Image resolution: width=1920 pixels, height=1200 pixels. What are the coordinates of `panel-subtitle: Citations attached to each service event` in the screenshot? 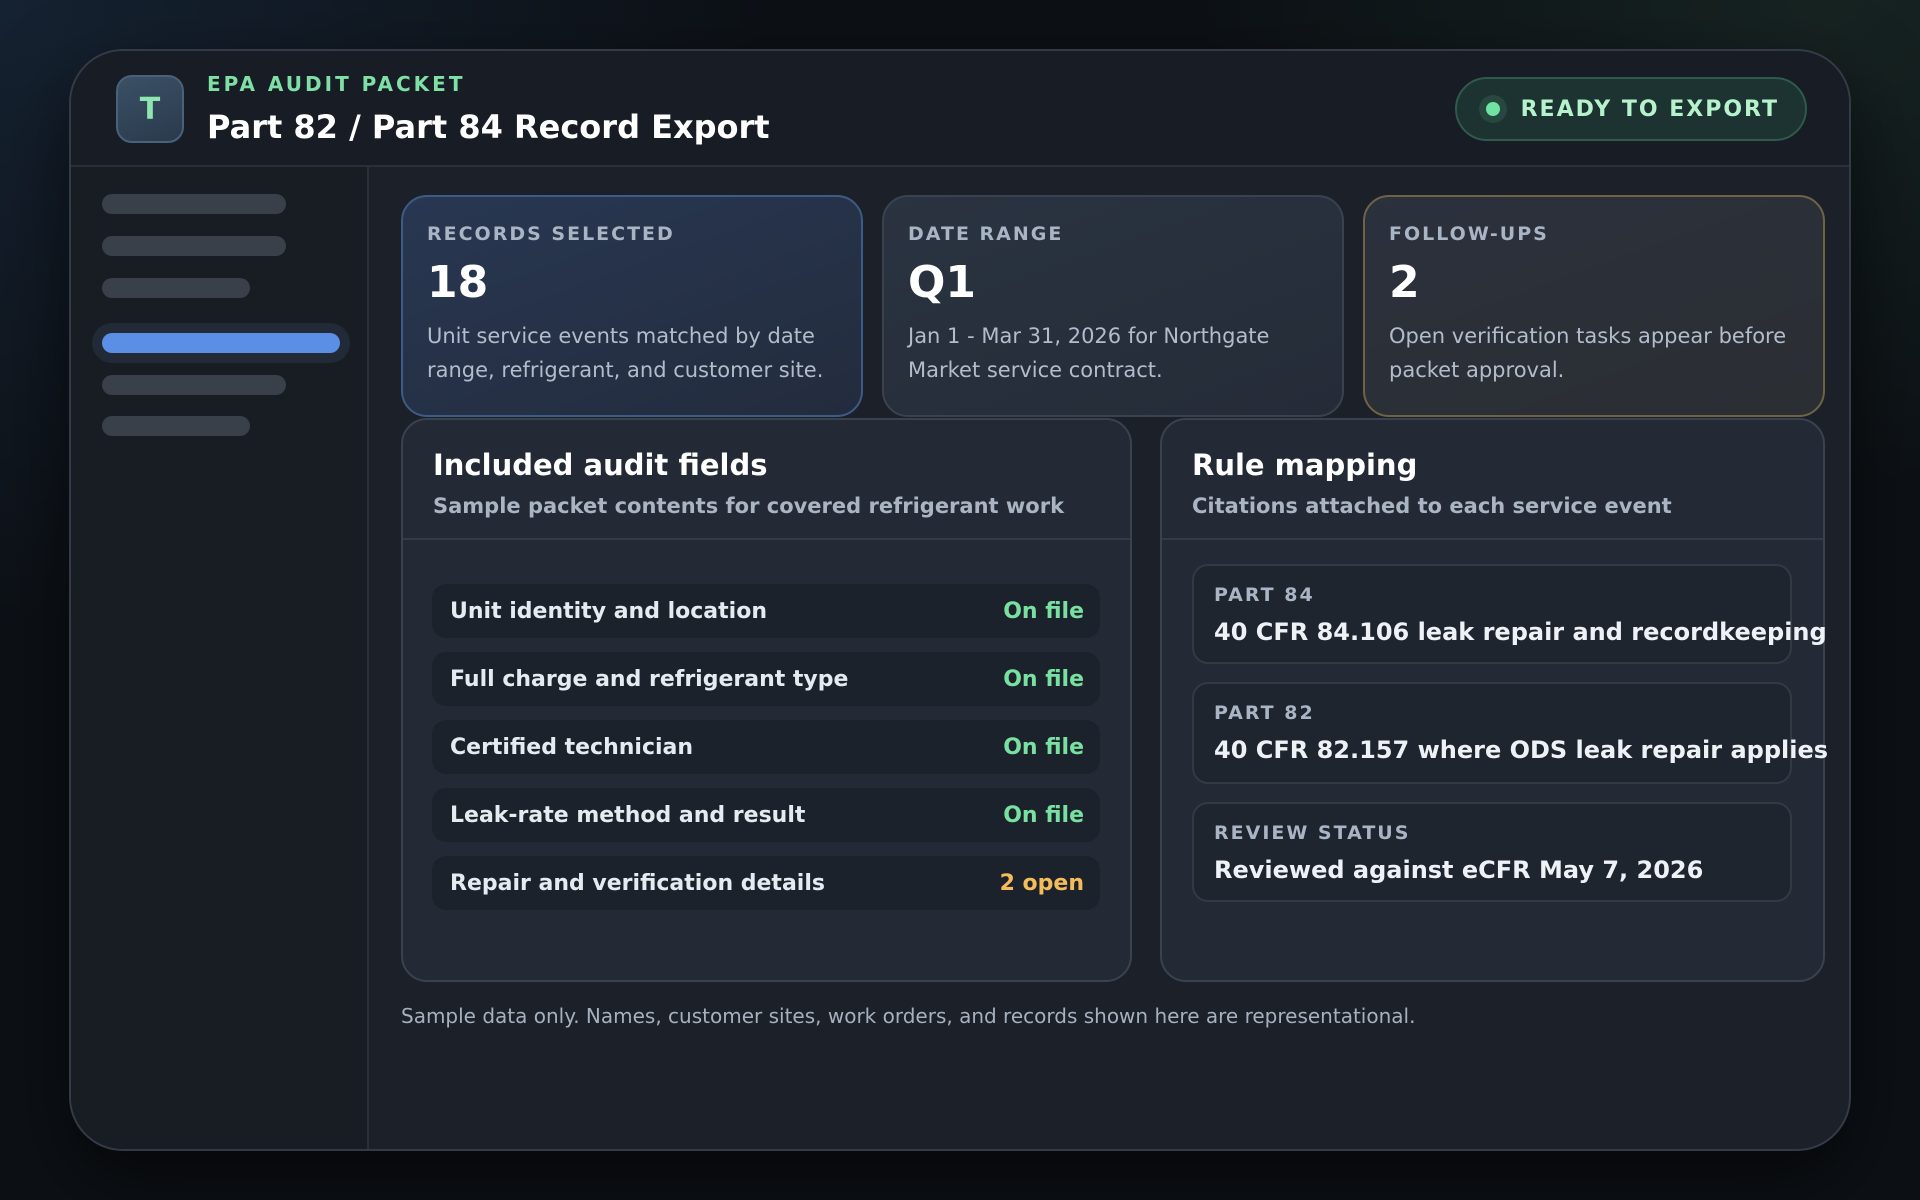 It's located at (1432, 506).